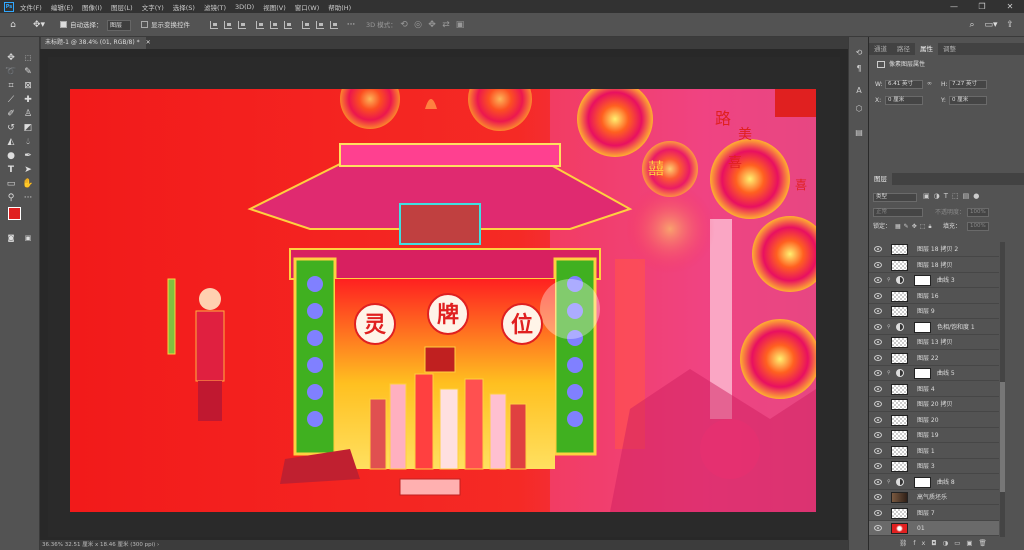 The height and width of the screenshot is (550, 1024). Describe the element at coordinates (11, 142) in the screenshot. I see `paint-bucket-tool-icon: ◭` at that location.